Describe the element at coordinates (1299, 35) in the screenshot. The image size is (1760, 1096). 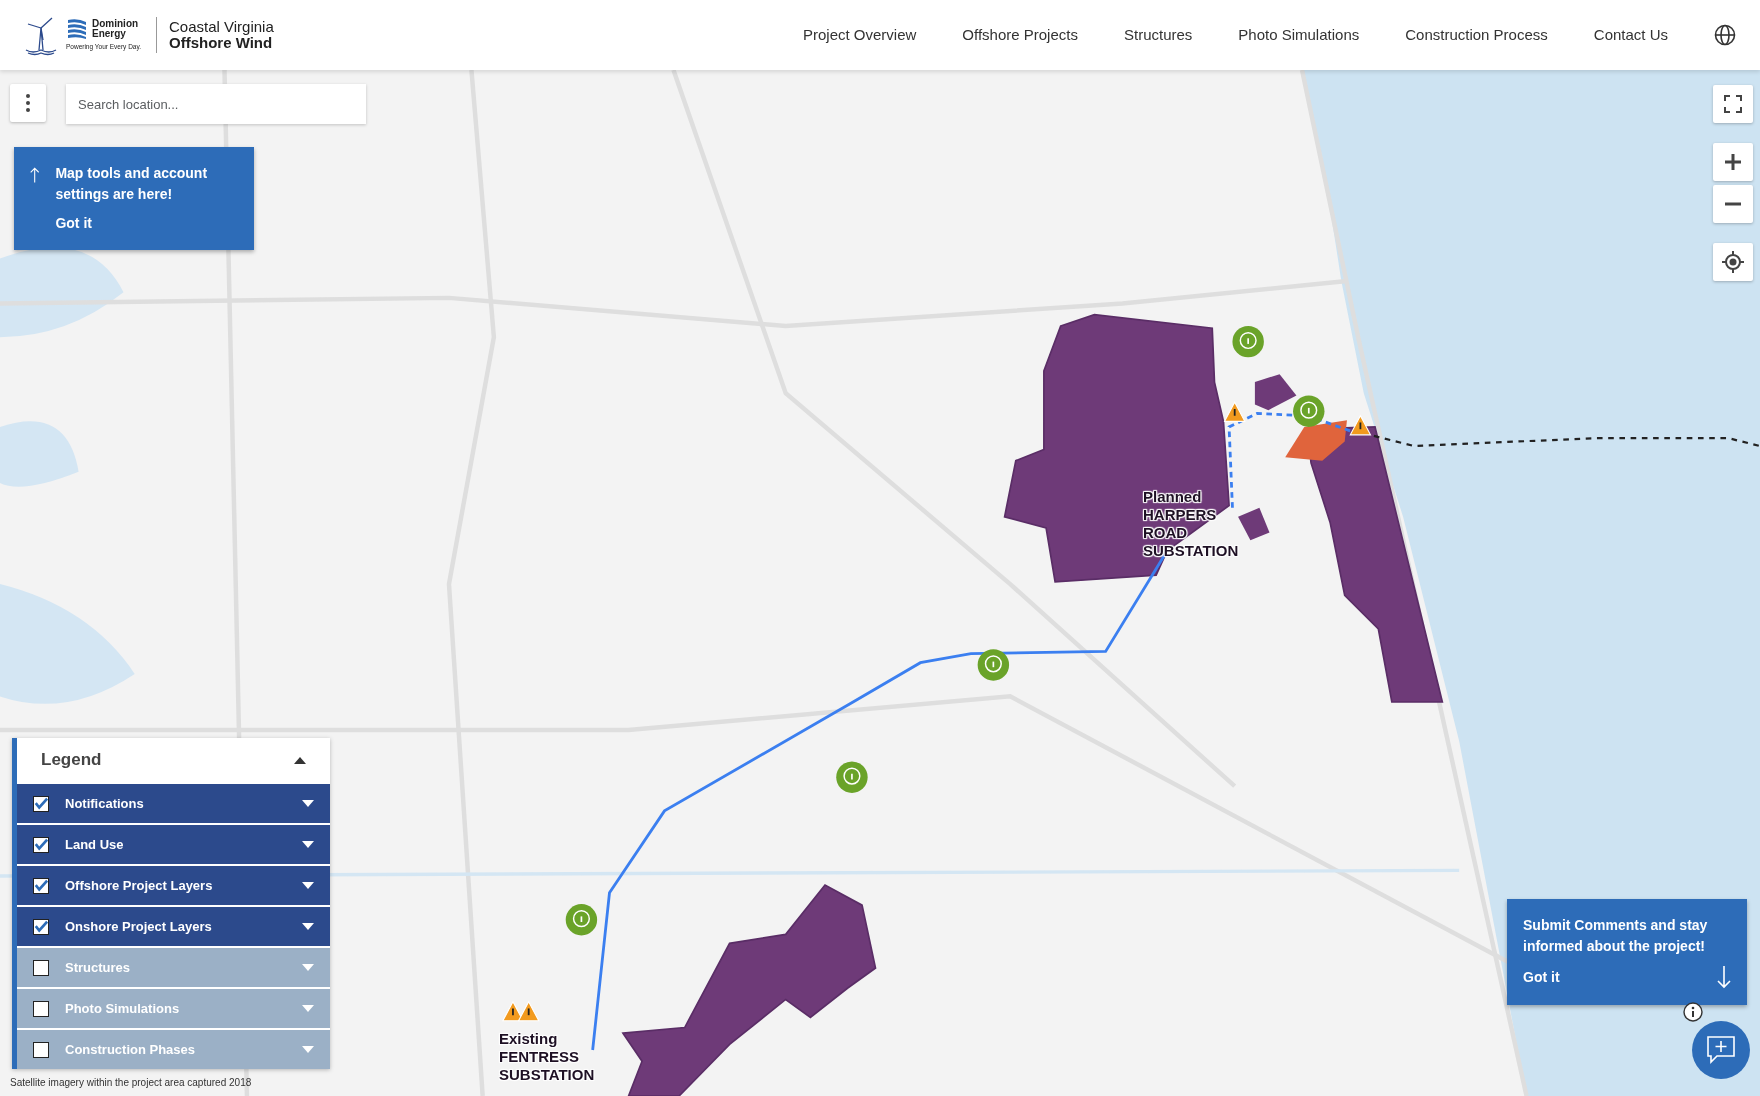
I see `nav-link: Photo Simulations` at that location.